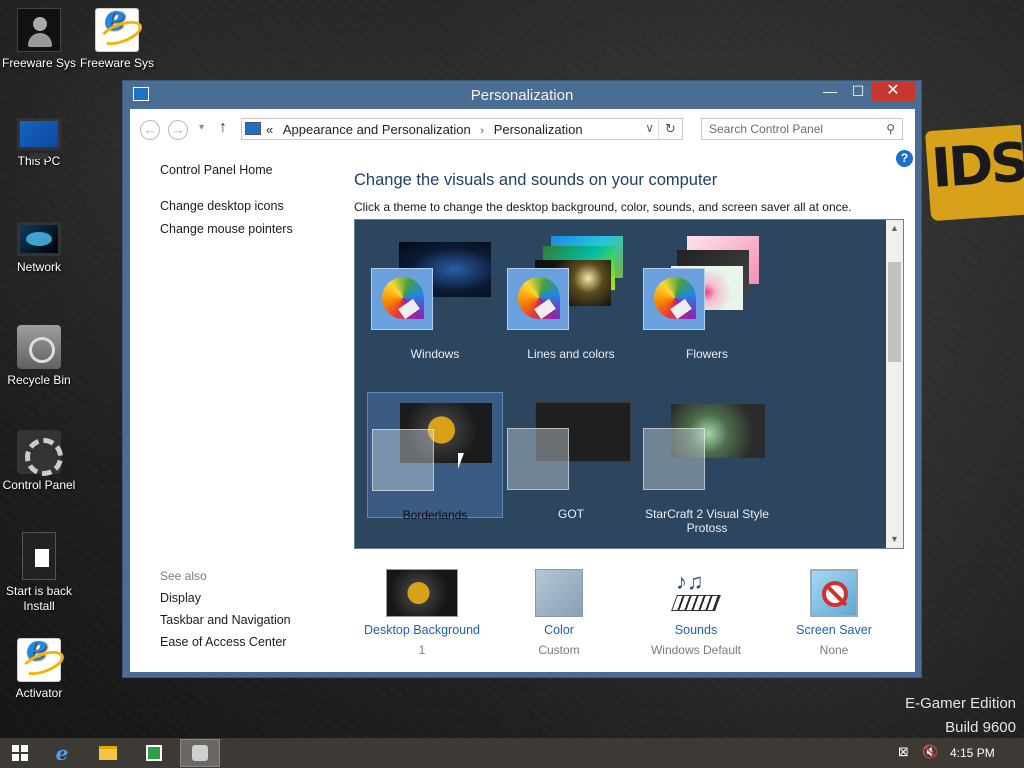 The height and width of the screenshot is (768, 1024). What do you see at coordinates (39, 347) in the screenshot?
I see `recycle-bin-icon` at bounding box center [39, 347].